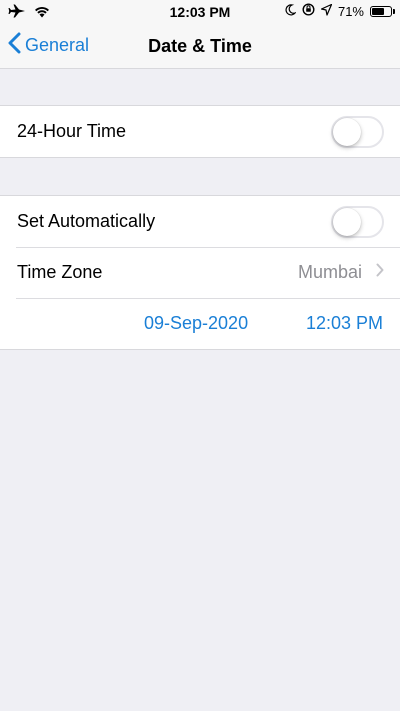 This screenshot has height=711, width=400. I want to click on row-24-hour-time: 24-Hour Time, so click(200, 131).